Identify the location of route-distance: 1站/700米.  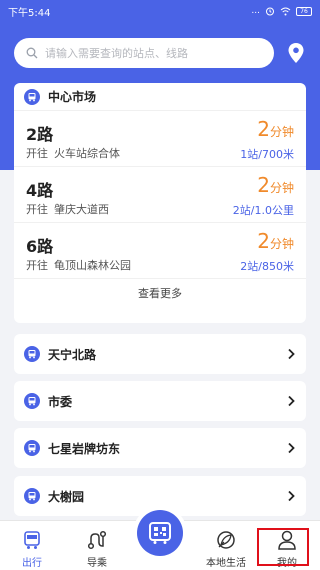
(267, 154).